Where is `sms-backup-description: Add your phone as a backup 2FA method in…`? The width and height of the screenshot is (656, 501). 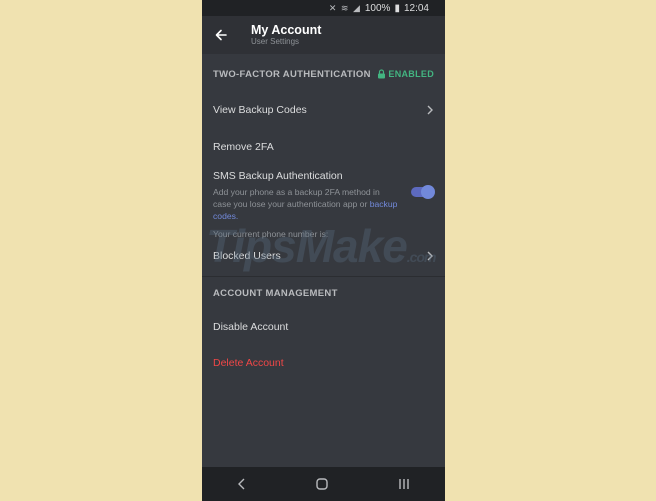
sms-backup-description: Add your phone as a backup 2FA method in… is located at coordinates (305, 204).